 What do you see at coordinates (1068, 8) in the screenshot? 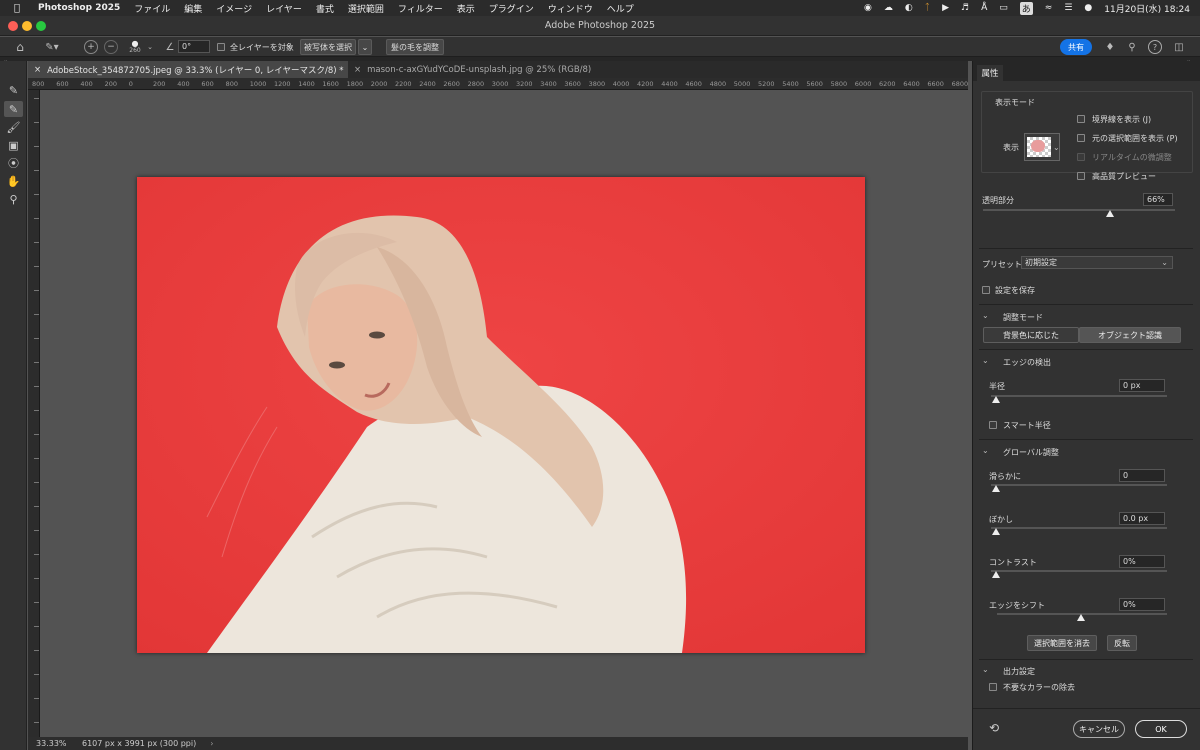
I see `control-center-icon: ☰` at bounding box center [1068, 8].